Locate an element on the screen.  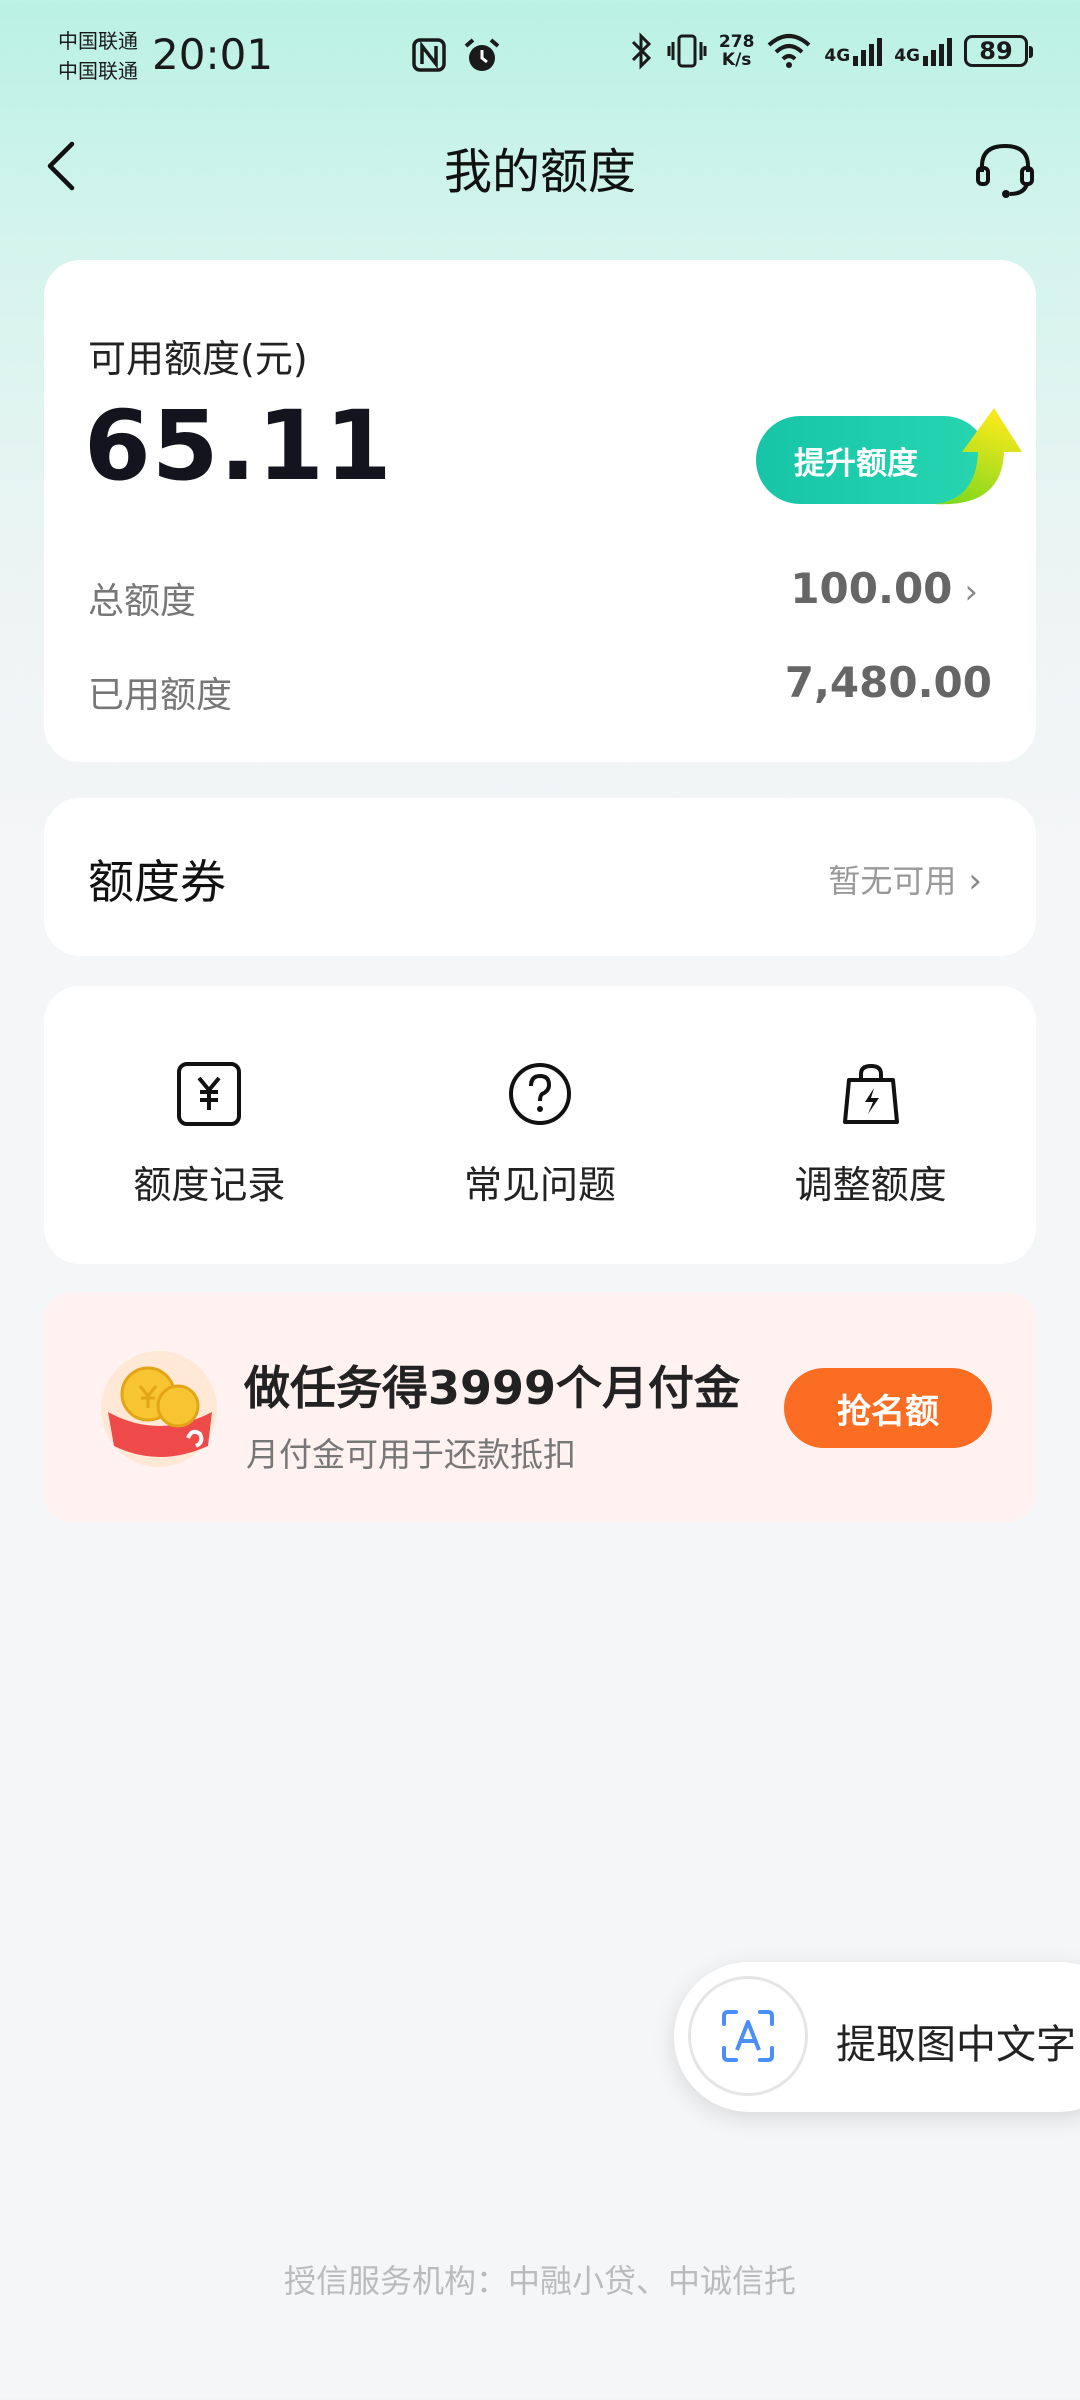
used-quota-value: 7,480.00 is located at coordinates (888, 682).